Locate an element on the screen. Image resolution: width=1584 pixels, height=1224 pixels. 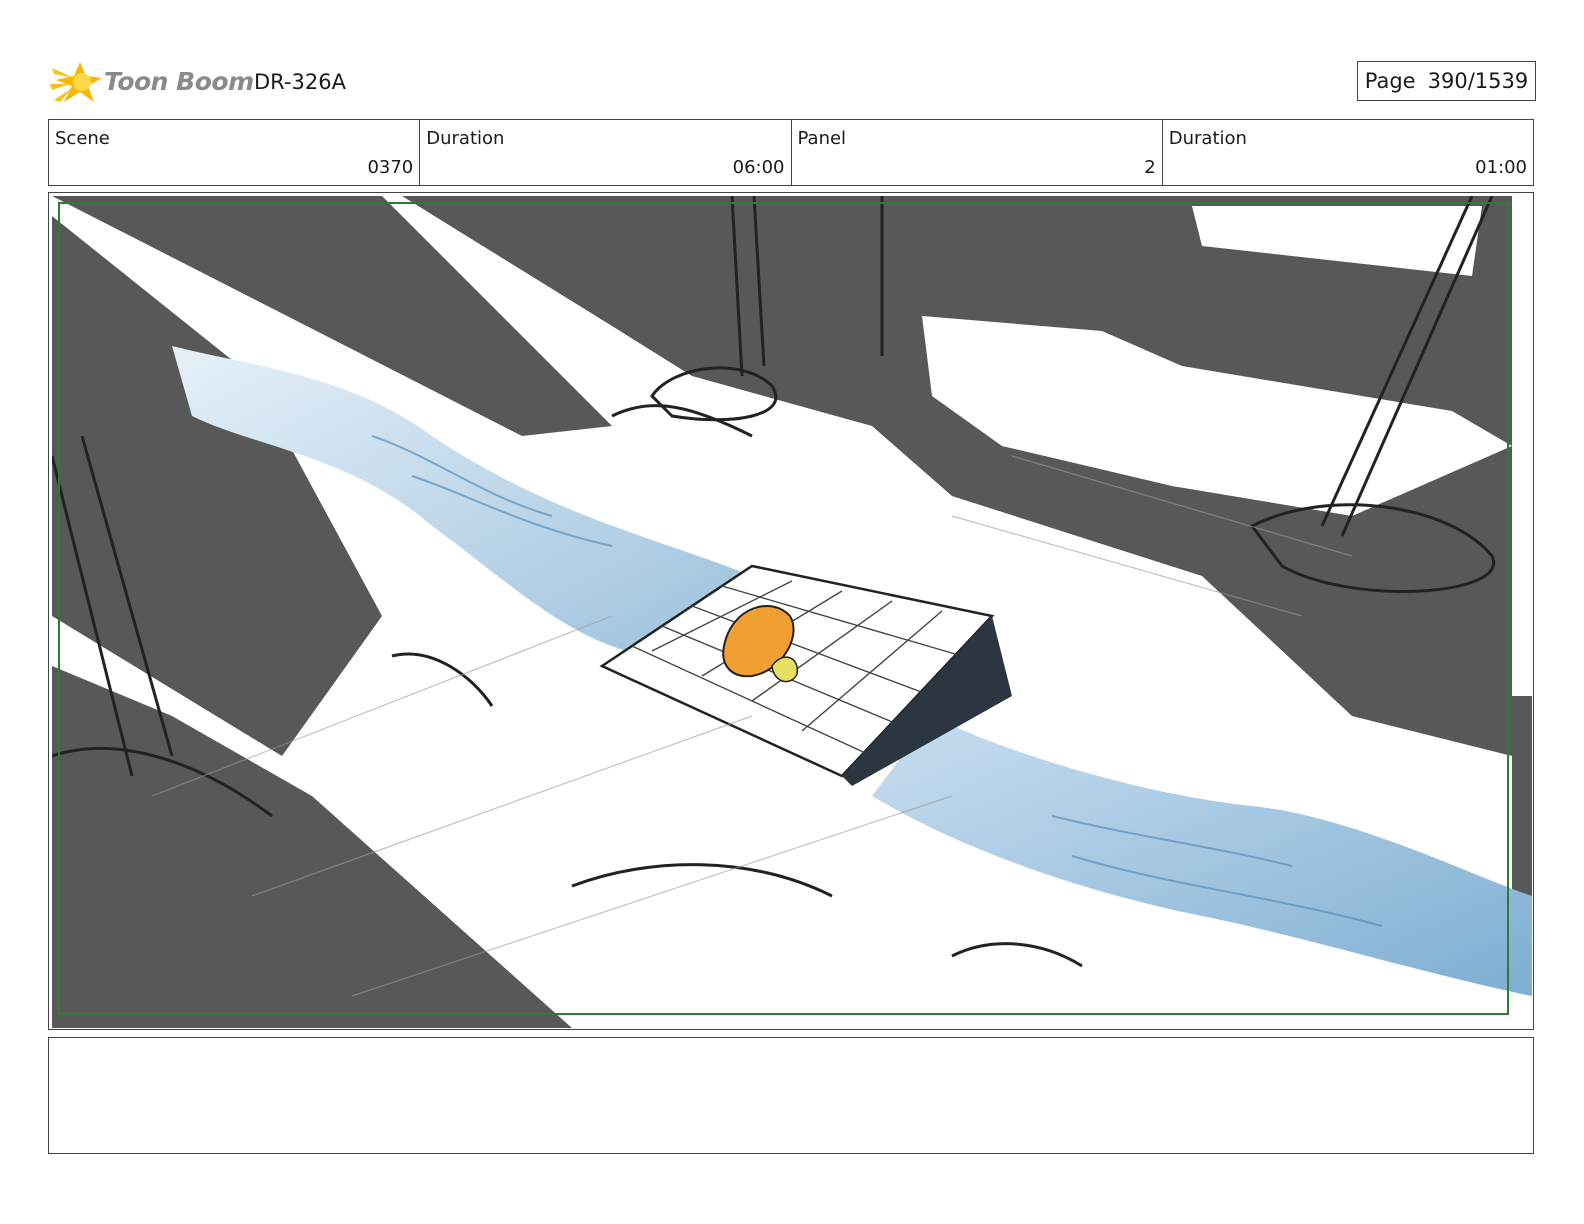
panel-duration-cell: Duration 01:00 is located at coordinates (1348, 152).